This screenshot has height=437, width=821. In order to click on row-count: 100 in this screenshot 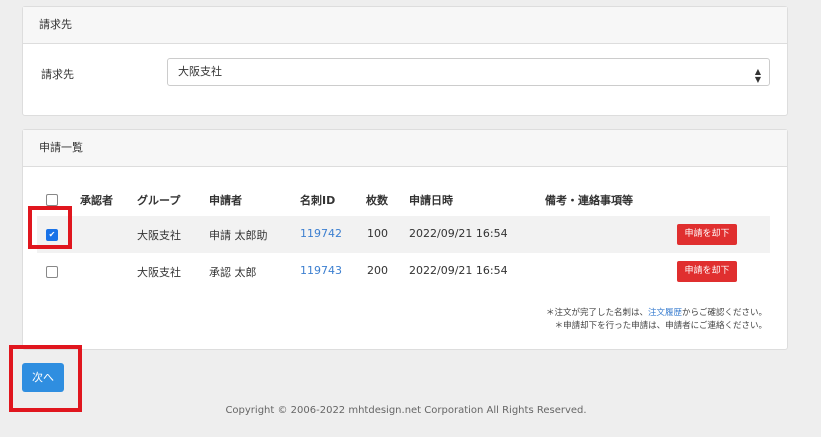, I will do `click(377, 233)`.